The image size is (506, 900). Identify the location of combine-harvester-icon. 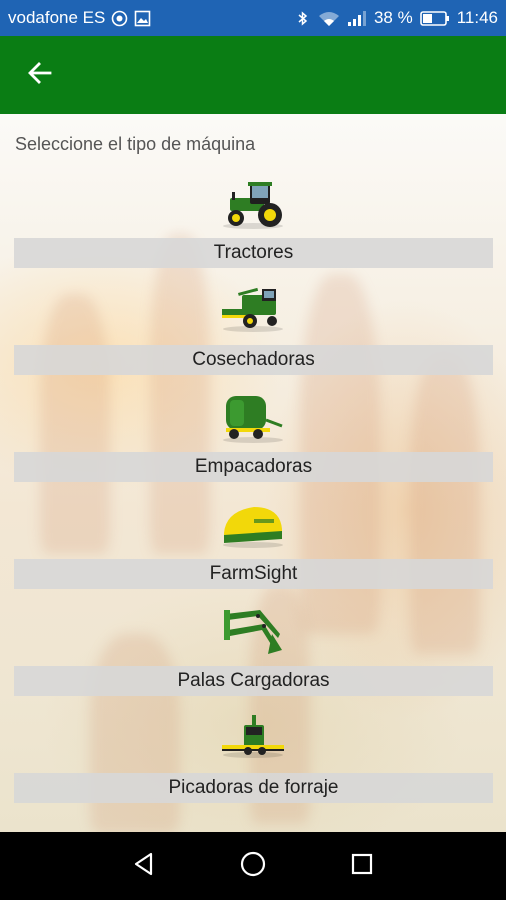
(253, 311).